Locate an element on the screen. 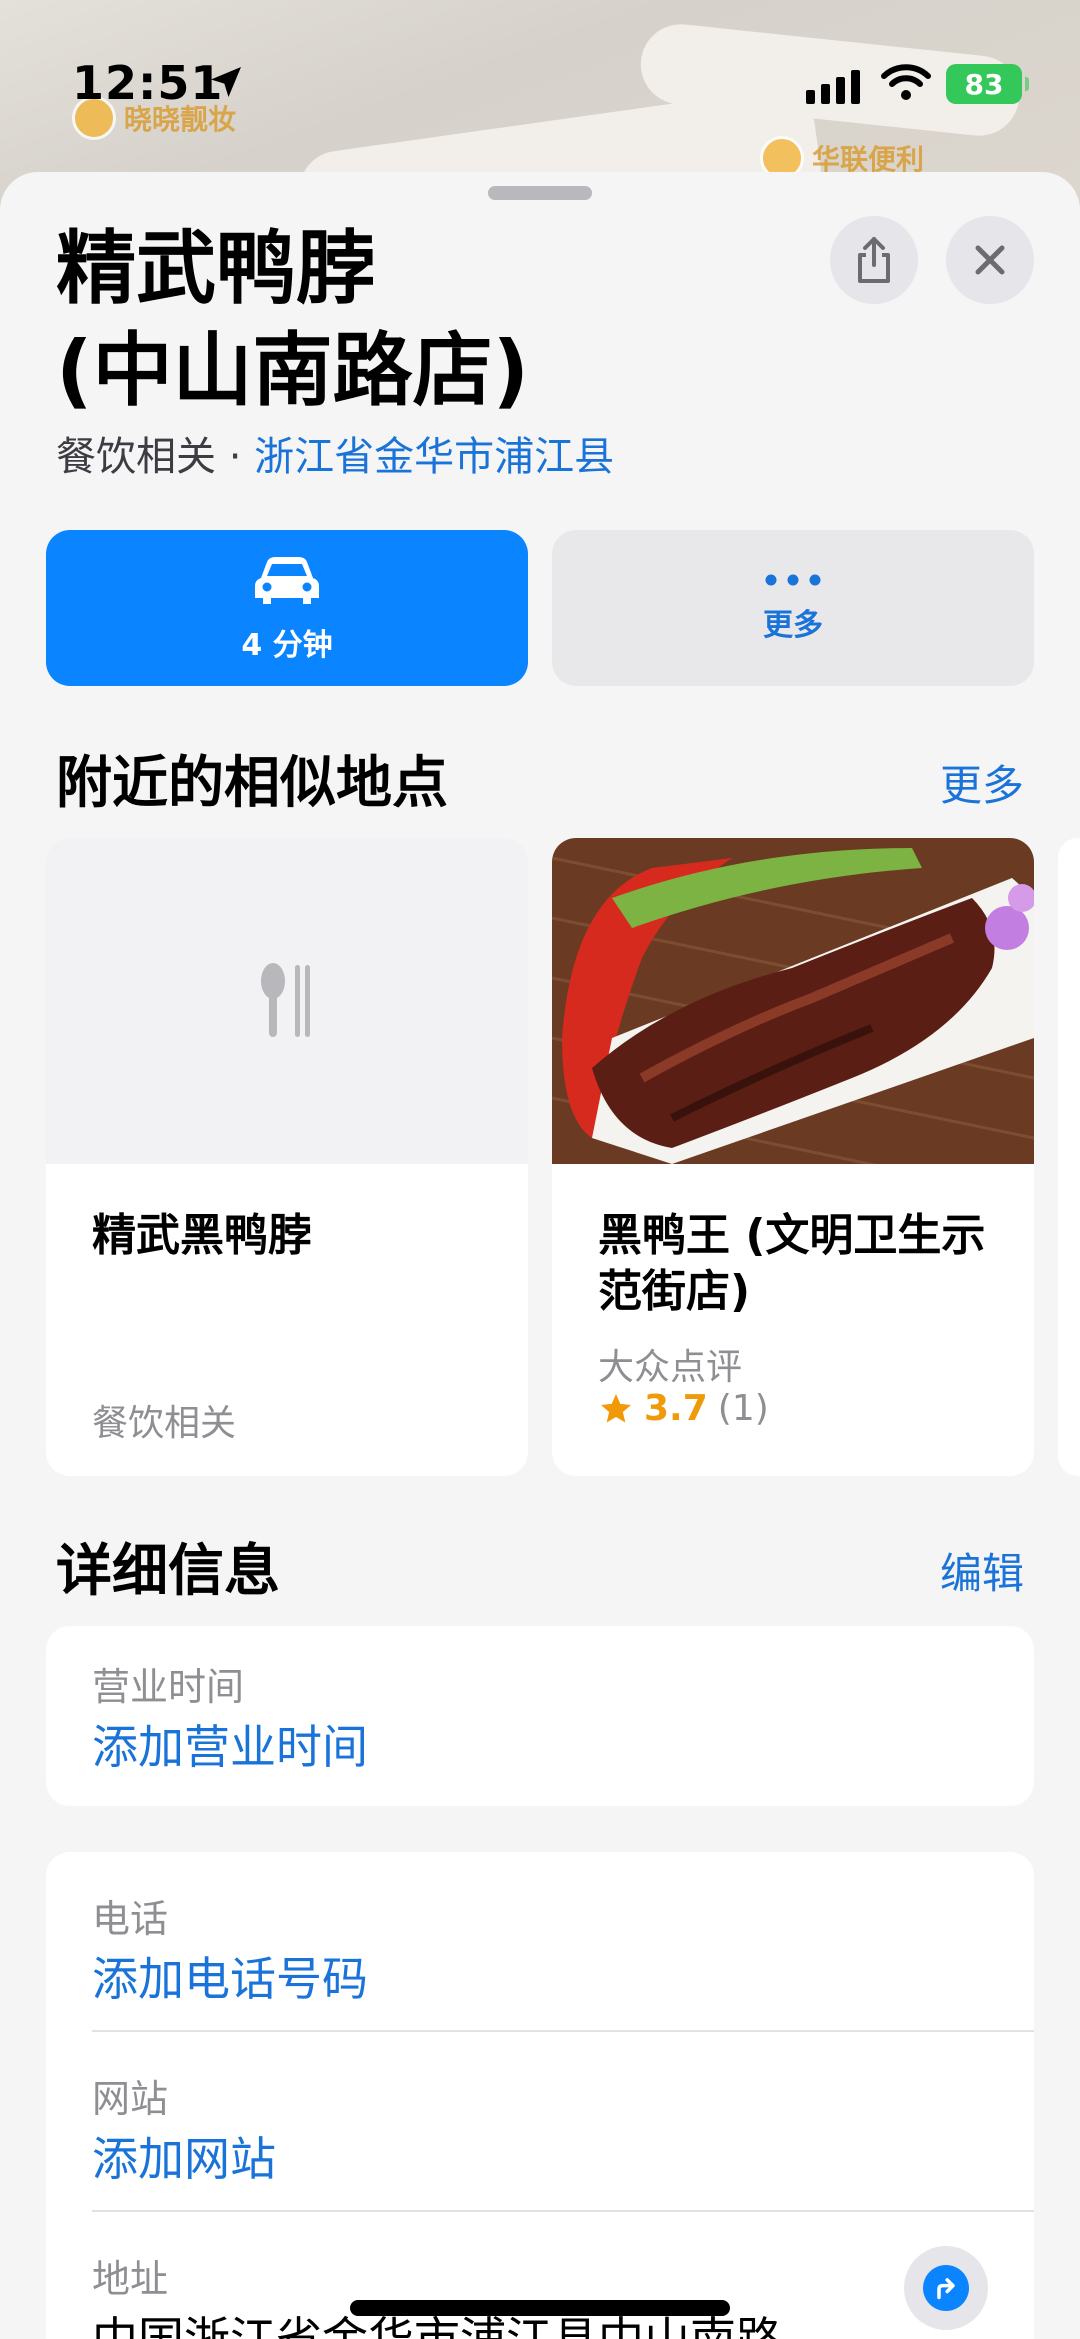  hours-label: 营业时间 is located at coordinates (168, 1687).